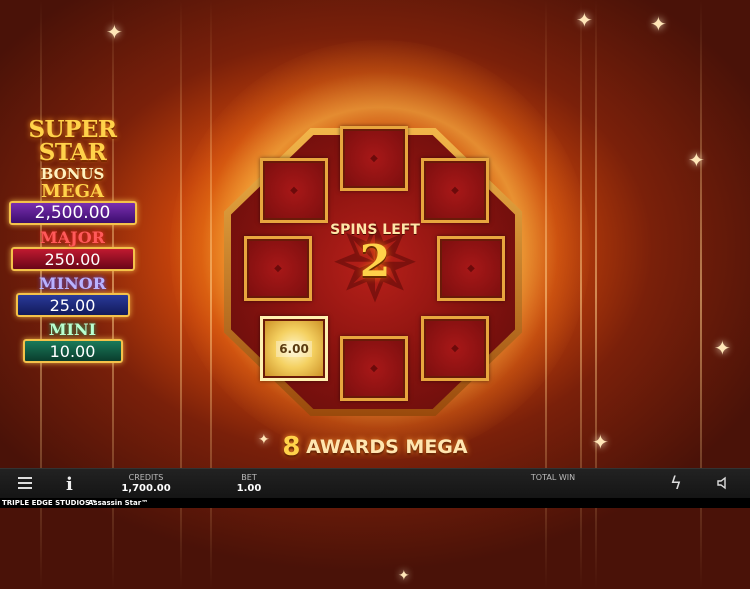 The image size is (750, 589). What do you see at coordinates (72, 305) in the screenshot?
I see `minor-value: 25.00` at bounding box center [72, 305].